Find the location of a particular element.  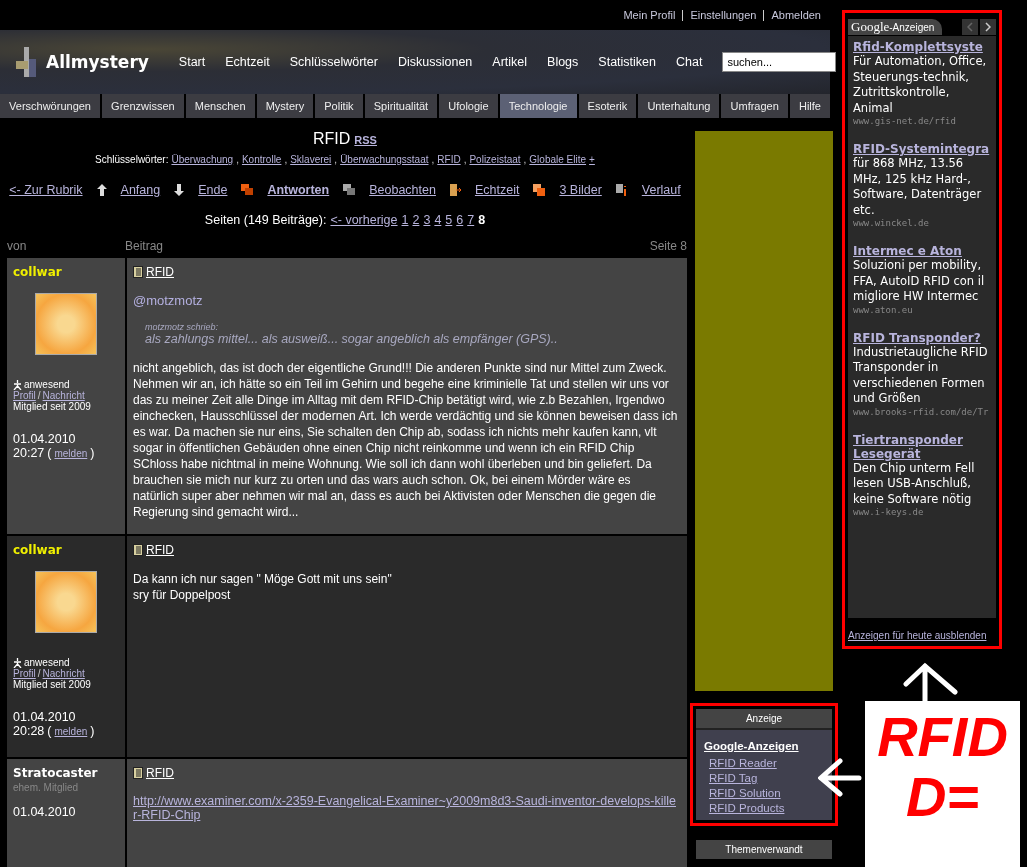

post-time: 20:27 is located at coordinates (29, 453).